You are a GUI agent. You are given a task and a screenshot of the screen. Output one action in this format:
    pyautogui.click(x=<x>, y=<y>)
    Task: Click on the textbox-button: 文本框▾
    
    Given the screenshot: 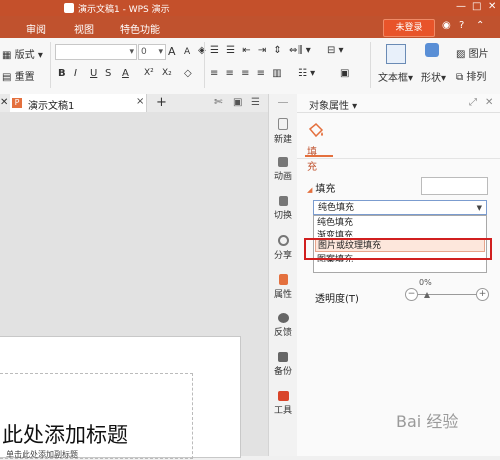 What is the action you would take?
    pyautogui.click(x=395, y=76)
    